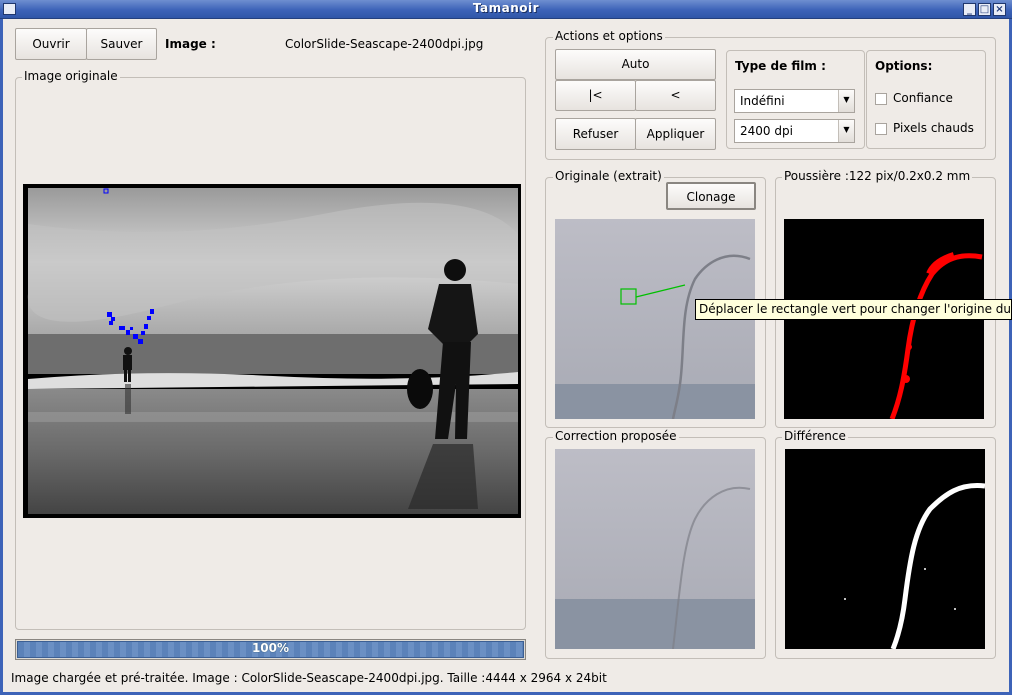 The image size is (1012, 695). I want to click on crop-label: Originale (extrait), so click(608, 176).